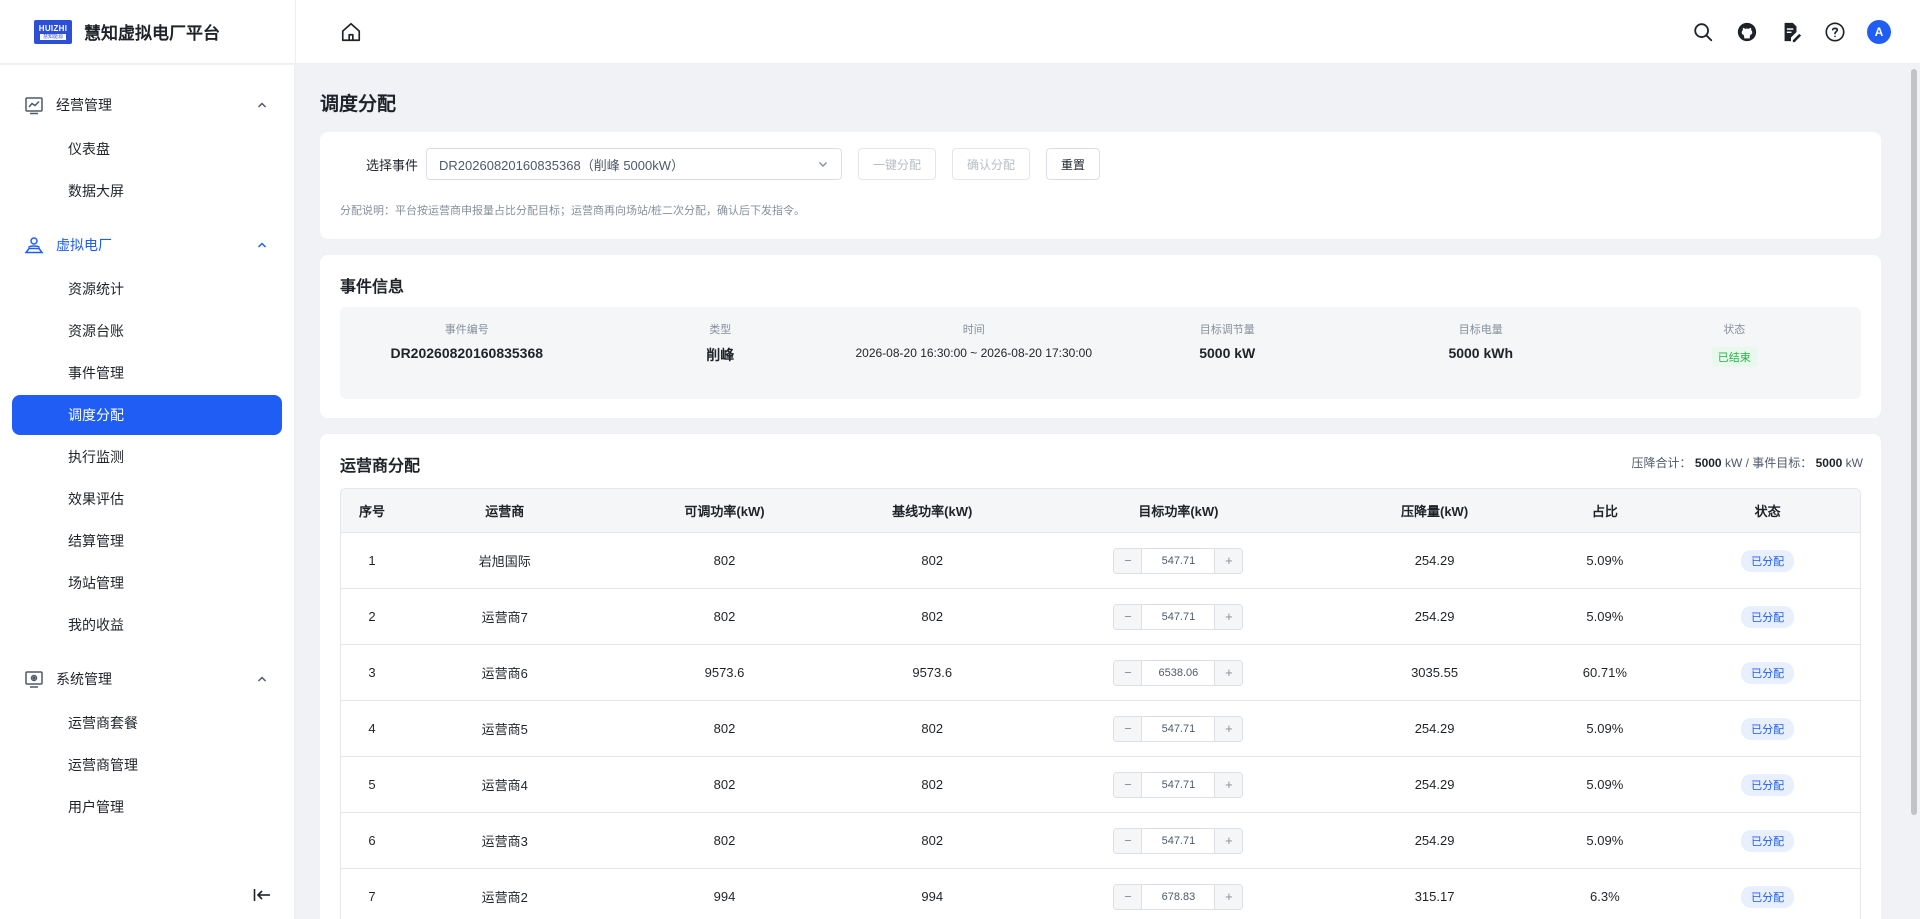 The height and width of the screenshot is (919, 1920). I want to click on page-title: 调度分配, so click(358, 104).